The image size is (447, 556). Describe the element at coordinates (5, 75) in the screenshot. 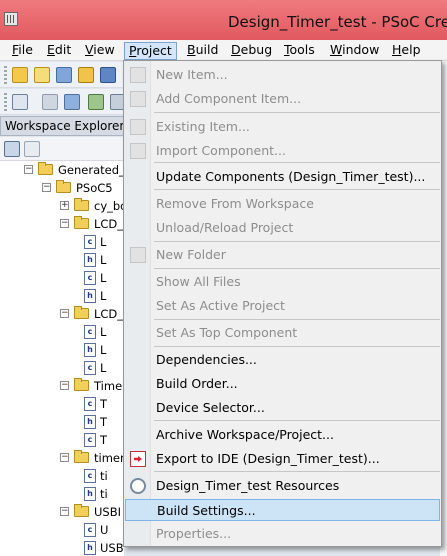

I see `toolbar-grip` at that location.